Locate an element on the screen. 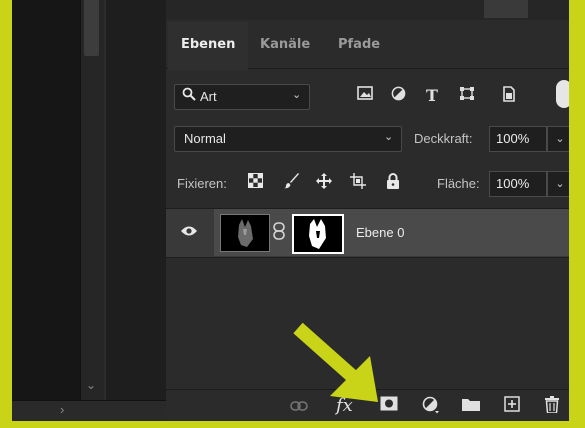 This screenshot has width=585, height=428. vertical-scrollbar is located at coordinates (92, 200).